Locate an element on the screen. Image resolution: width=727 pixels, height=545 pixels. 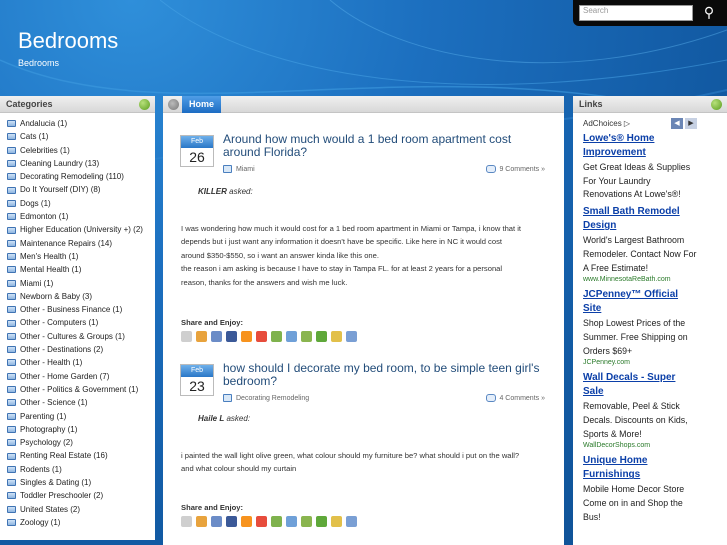
ad-url: JCPenney.com is located at coordinates (640, 363).